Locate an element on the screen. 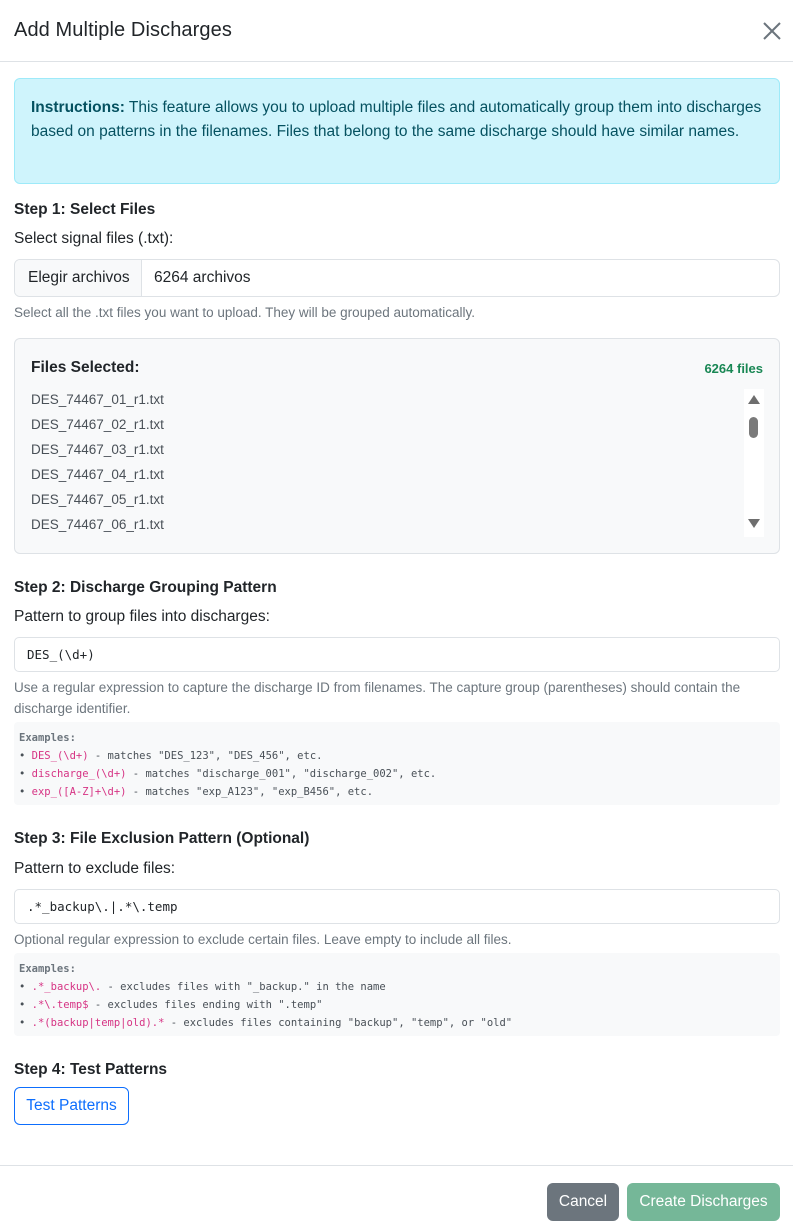 Image resolution: width=793 pixels, height=1232 pixels. grouping-pattern-input: DES_(\d+) is located at coordinates (397, 654).